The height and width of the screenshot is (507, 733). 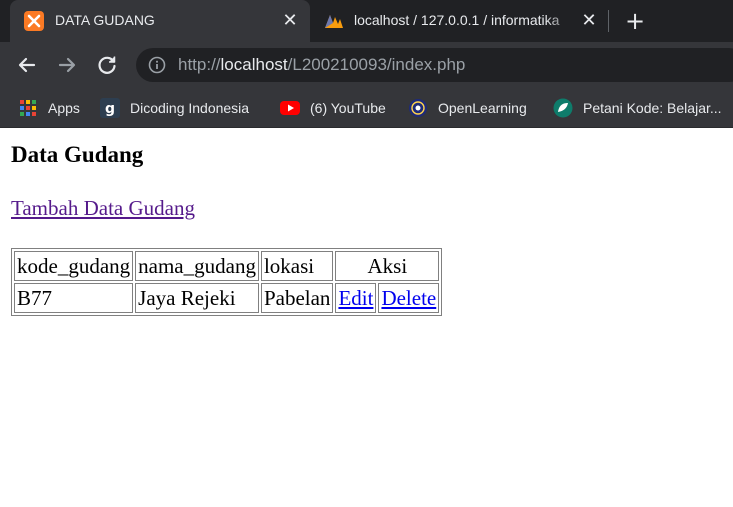 What do you see at coordinates (348, 108) in the screenshot?
I see `bookmark-label: (6) YouTube` at bounding box center [348, 108].